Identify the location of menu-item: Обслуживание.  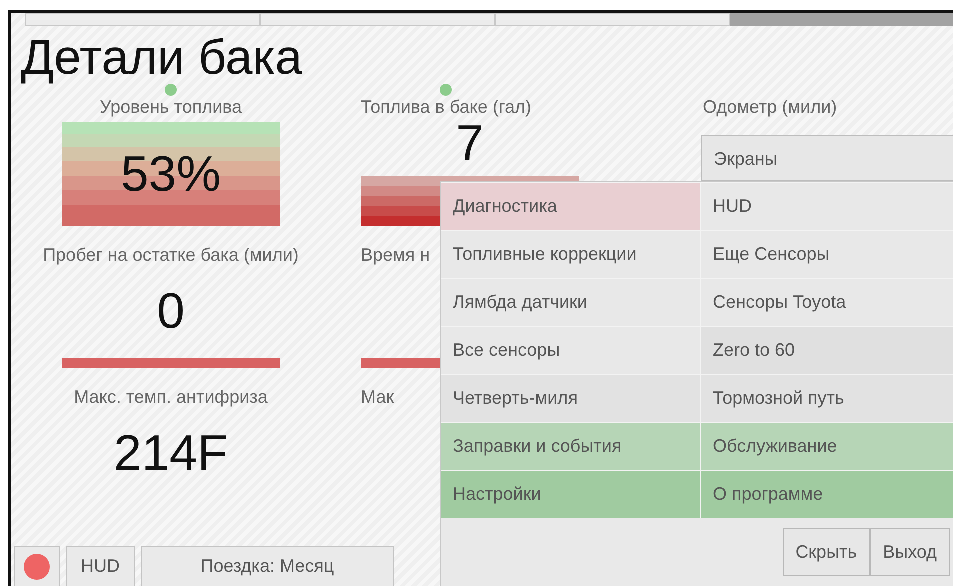
(827, 446).